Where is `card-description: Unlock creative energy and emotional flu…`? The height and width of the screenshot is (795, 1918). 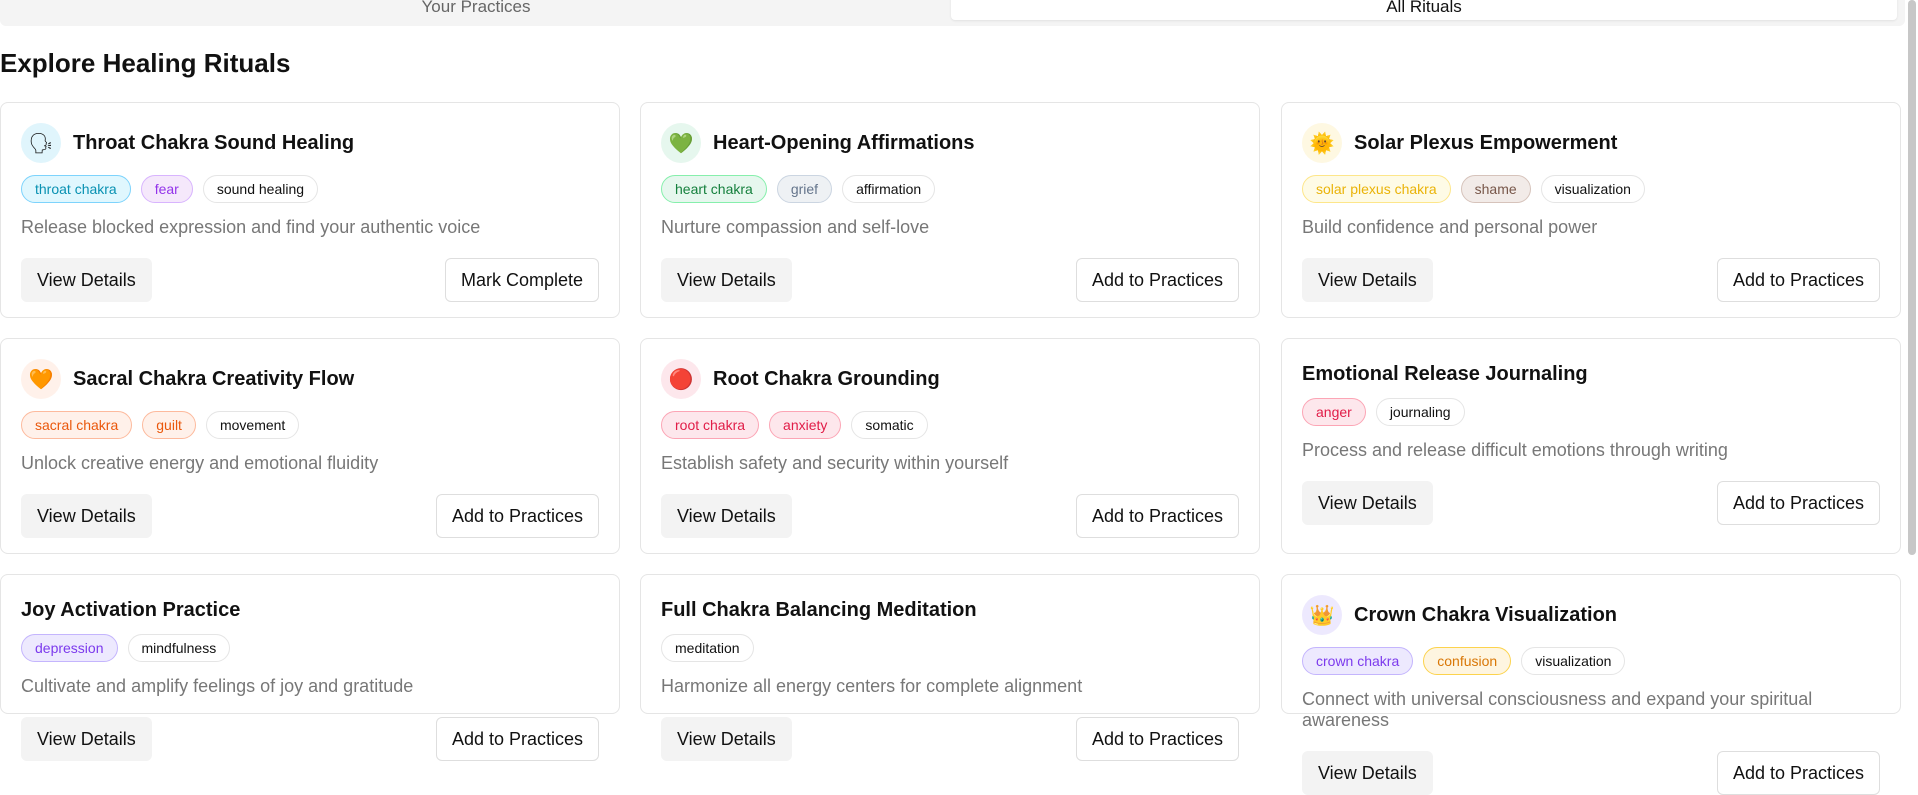
card-description: Unlock creative energy and emotional flu… is located at coordinates (200, 463).